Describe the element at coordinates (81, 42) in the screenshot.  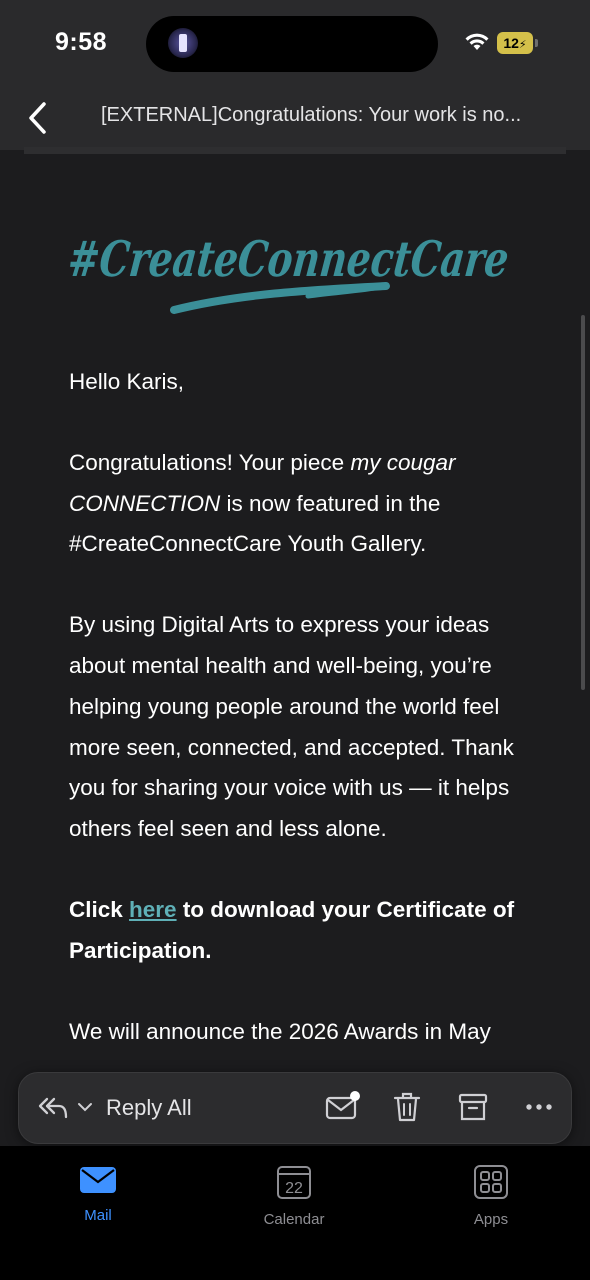
I see `status-time: 9:58` at that location.